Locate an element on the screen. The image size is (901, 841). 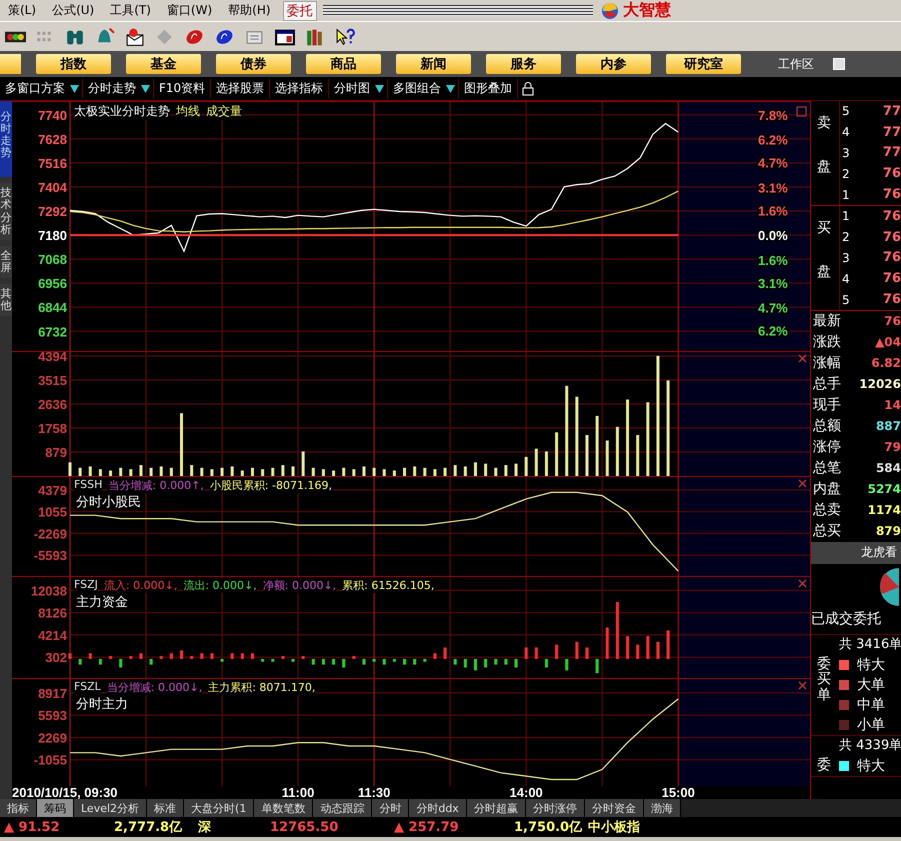
toolbar-button: 分时图 is located at coordinates (352, 88).